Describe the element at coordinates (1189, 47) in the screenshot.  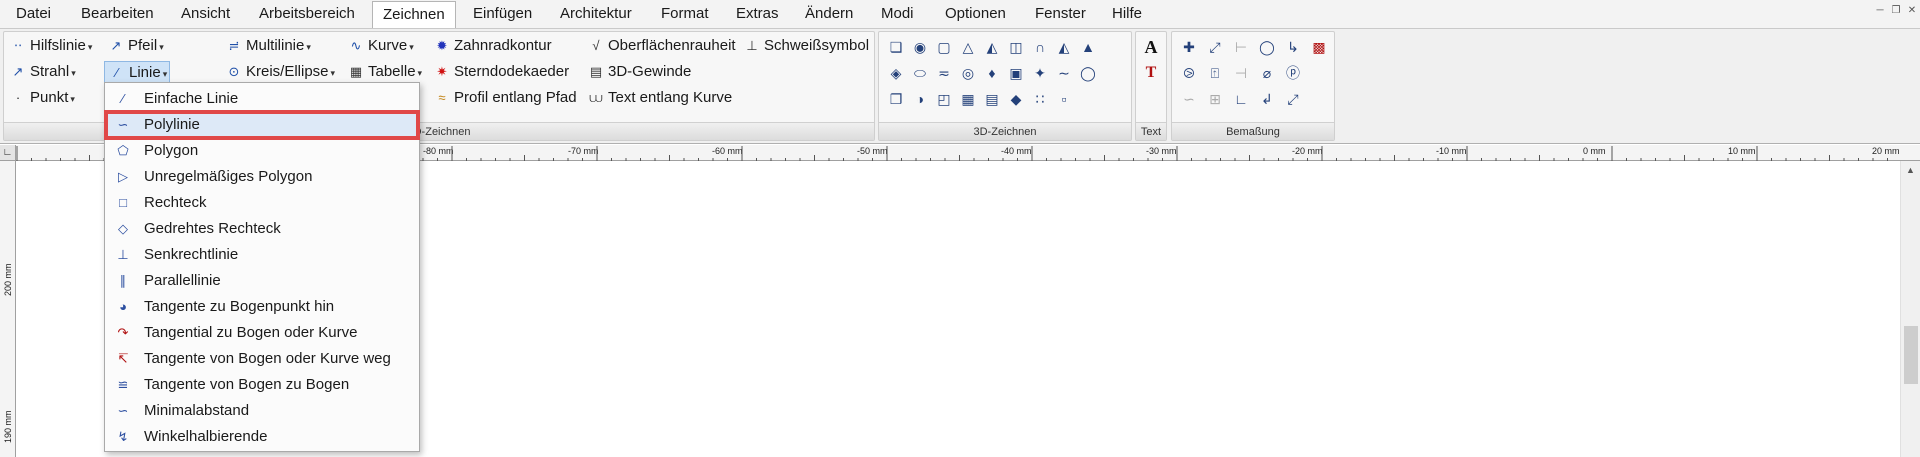
I see `linear-dimension-icon: ✚` at that location.